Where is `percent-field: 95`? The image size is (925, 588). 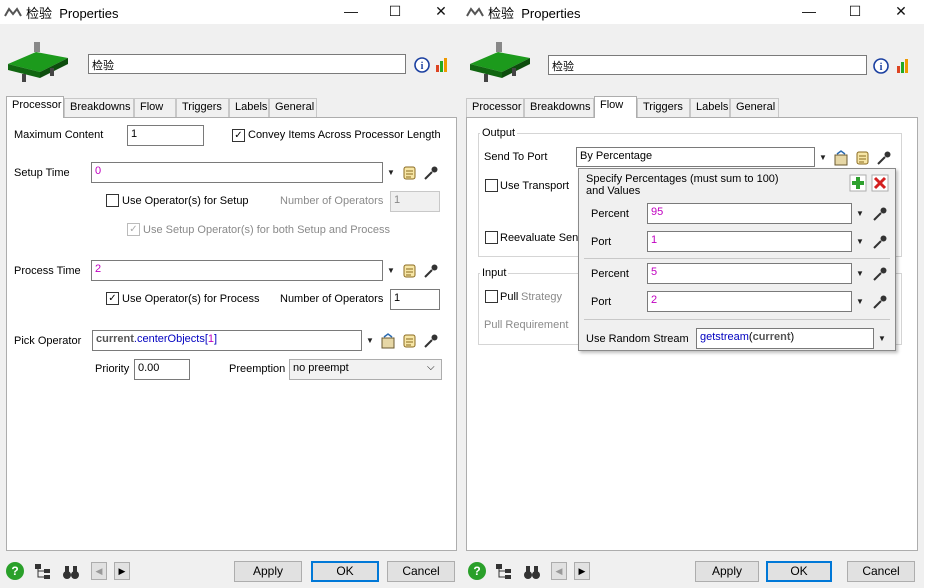
percent-field: 95 is located at coordinates (749, 213).